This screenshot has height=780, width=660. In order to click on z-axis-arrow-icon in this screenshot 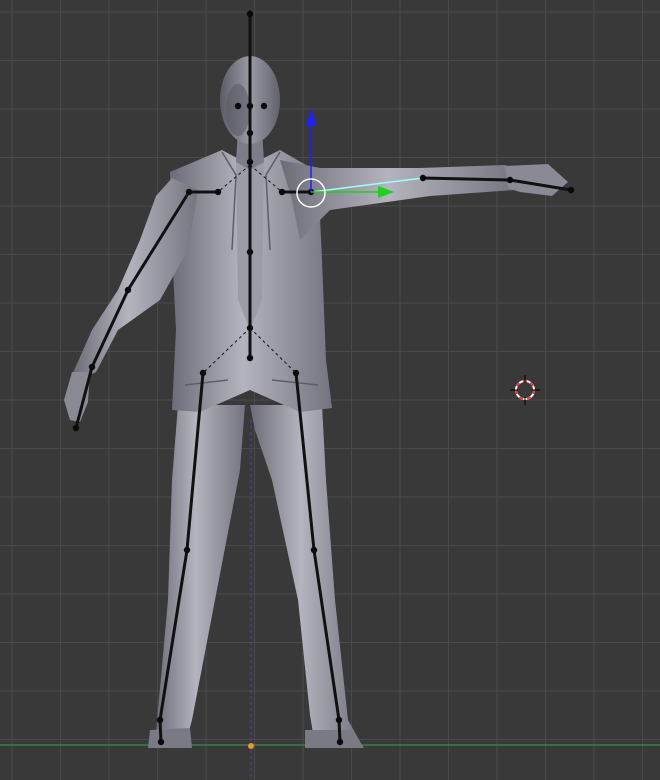, I will do `click(311, 117)`.